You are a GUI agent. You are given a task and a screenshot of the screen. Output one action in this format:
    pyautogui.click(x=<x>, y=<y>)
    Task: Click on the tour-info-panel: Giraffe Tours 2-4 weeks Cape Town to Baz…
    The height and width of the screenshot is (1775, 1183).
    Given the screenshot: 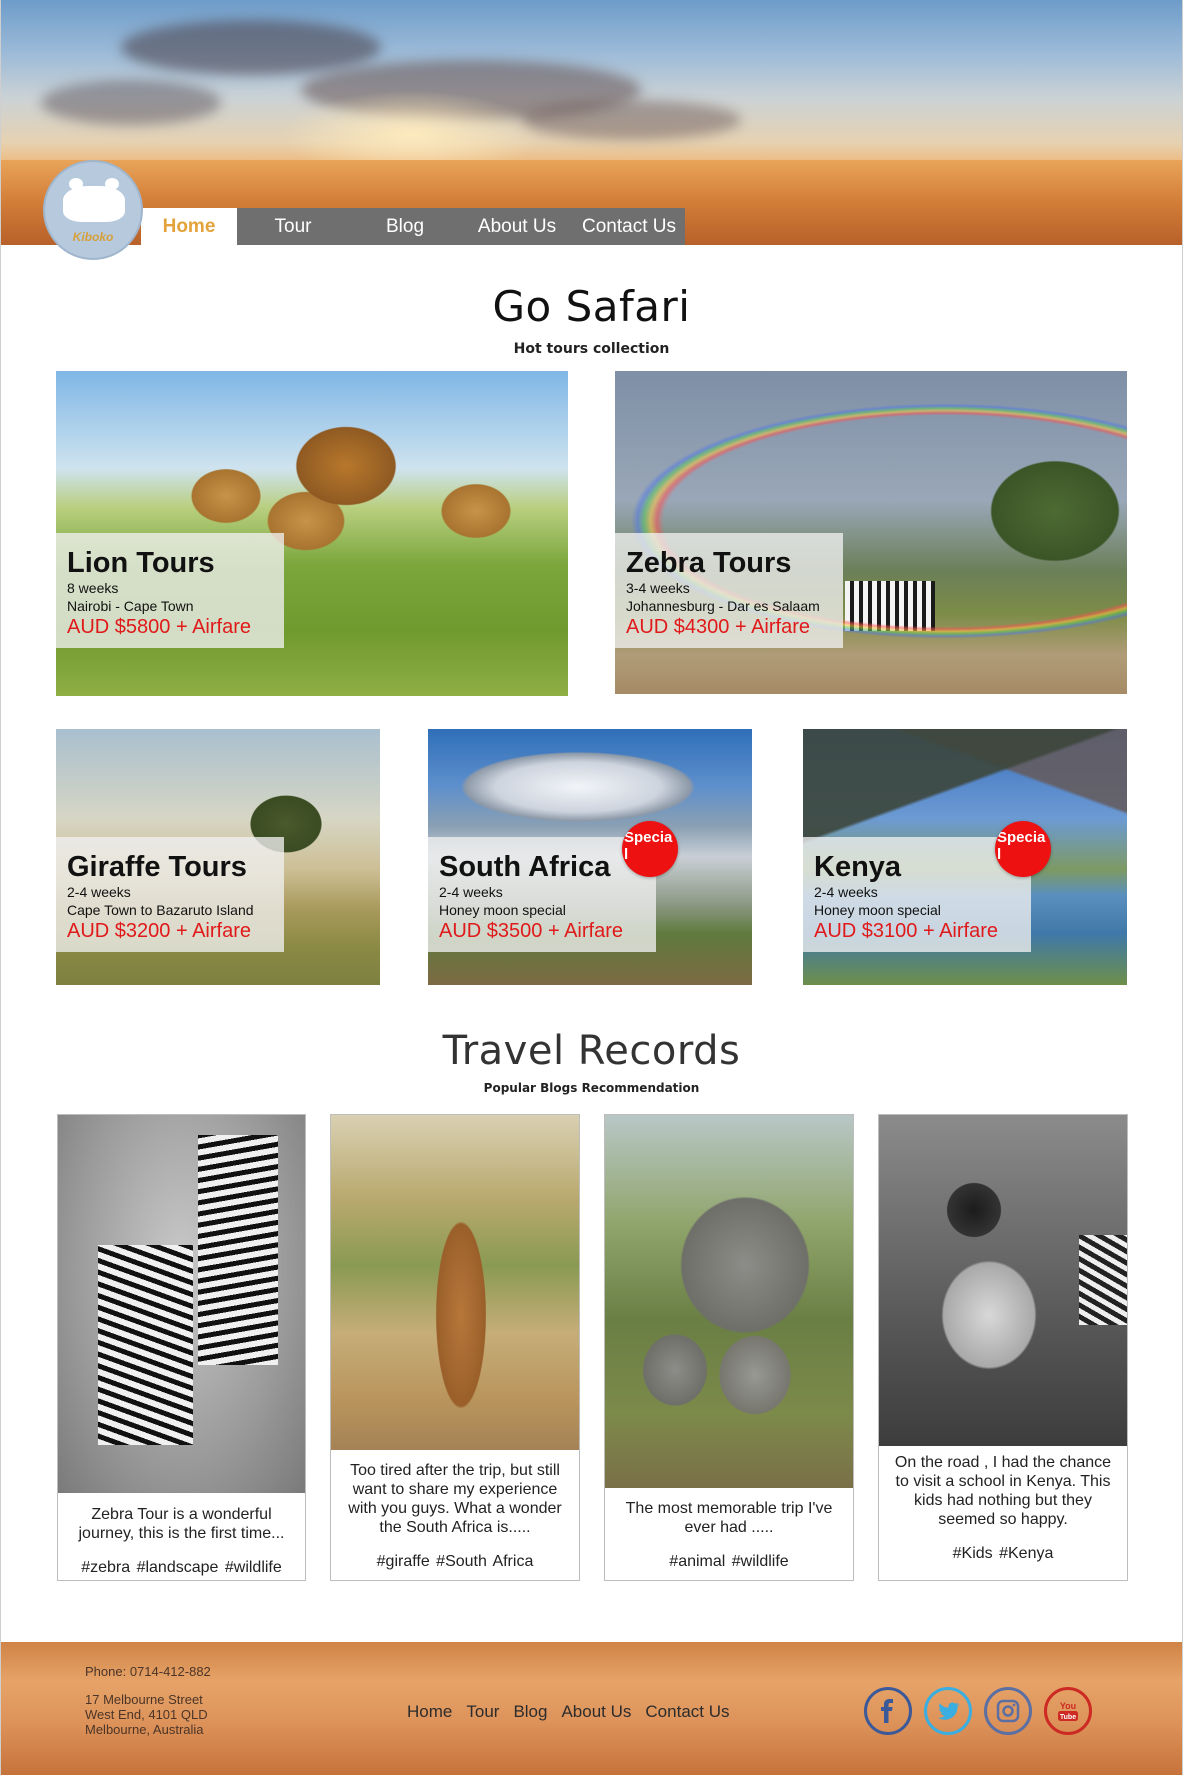 What is the action you would take?
    pyautogui.click(x=170, y=894)
    